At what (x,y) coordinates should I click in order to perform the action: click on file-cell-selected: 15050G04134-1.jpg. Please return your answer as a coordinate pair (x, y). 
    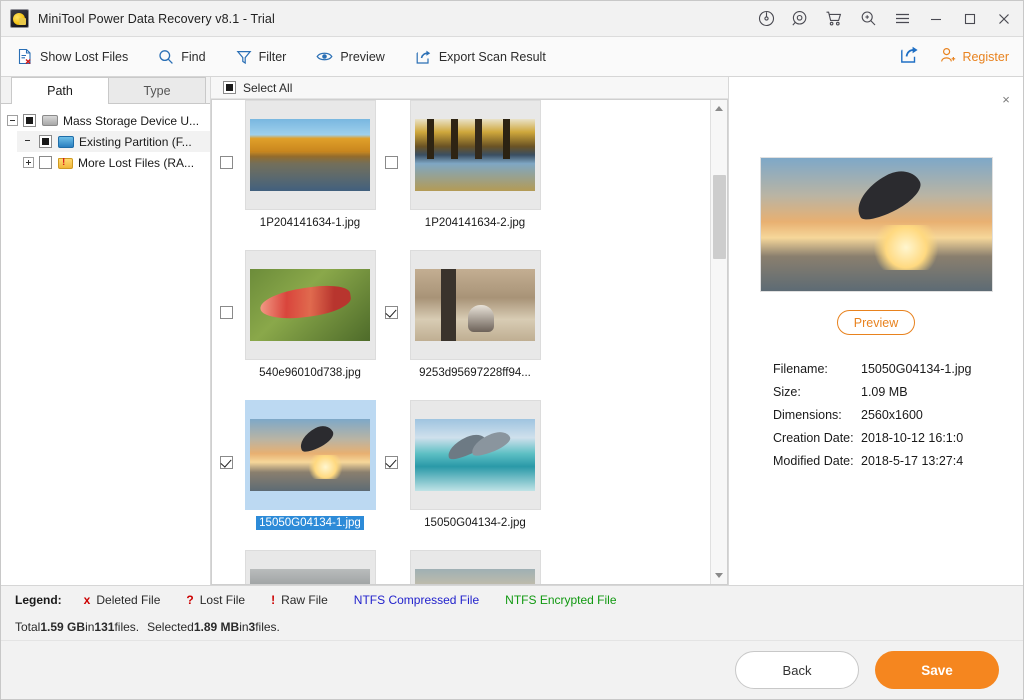
    Looking at the image, I should click on (300, 469).